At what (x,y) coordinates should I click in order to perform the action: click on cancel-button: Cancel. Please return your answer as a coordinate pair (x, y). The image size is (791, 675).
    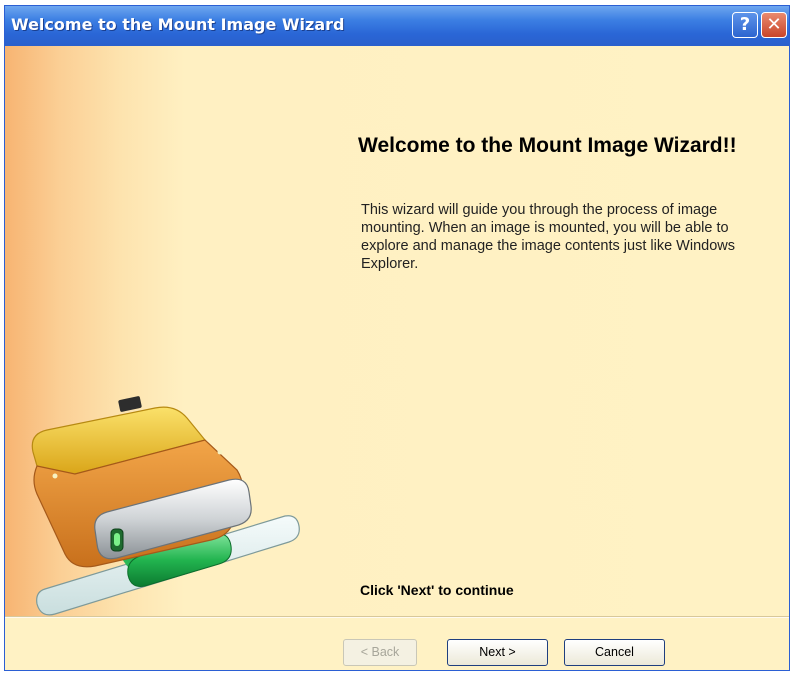
    Looking at the image, I should click on (614, 652).